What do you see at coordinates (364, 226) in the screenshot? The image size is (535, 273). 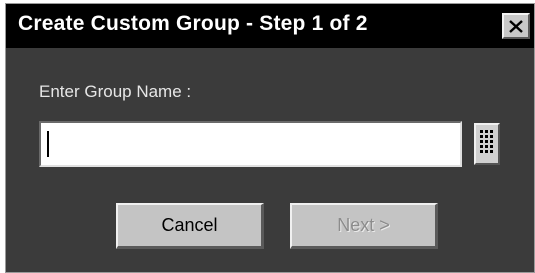 I see `next-button: Next >` at bounding box center [364, 226].